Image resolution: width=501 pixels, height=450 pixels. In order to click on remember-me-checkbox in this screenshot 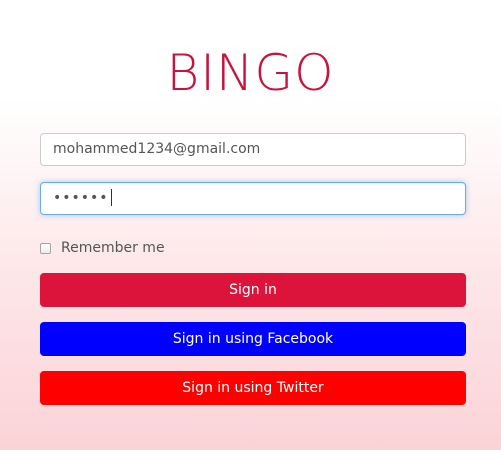, I will do `click(45, 248)`.